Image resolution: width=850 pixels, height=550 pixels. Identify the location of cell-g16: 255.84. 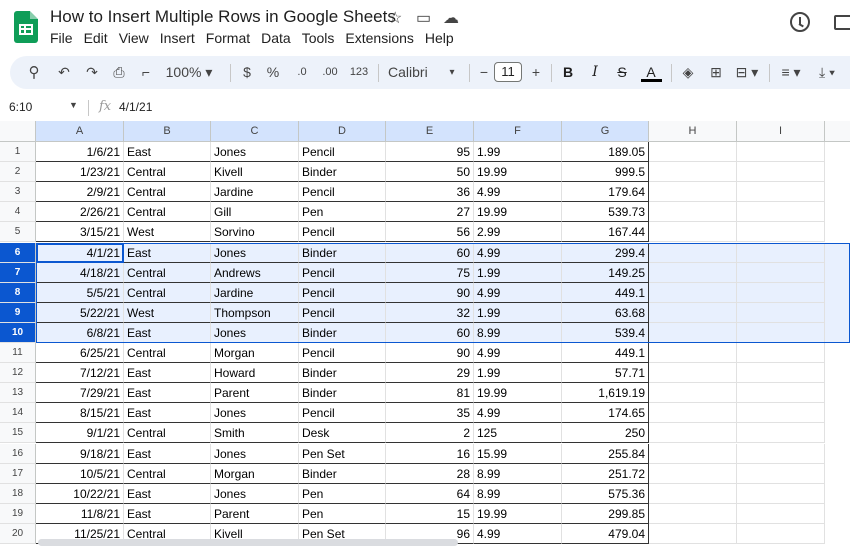
(605, 453).